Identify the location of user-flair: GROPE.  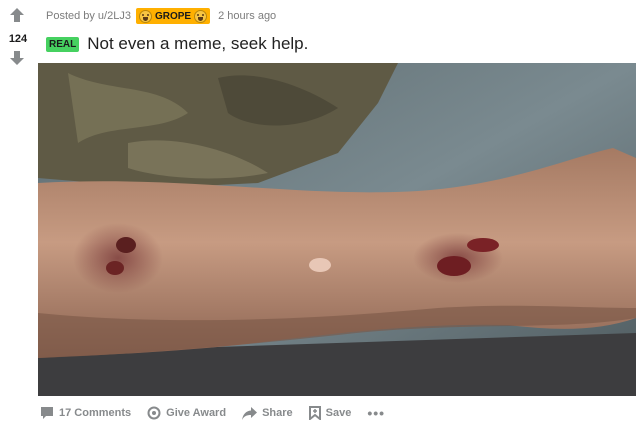
(173, 16).